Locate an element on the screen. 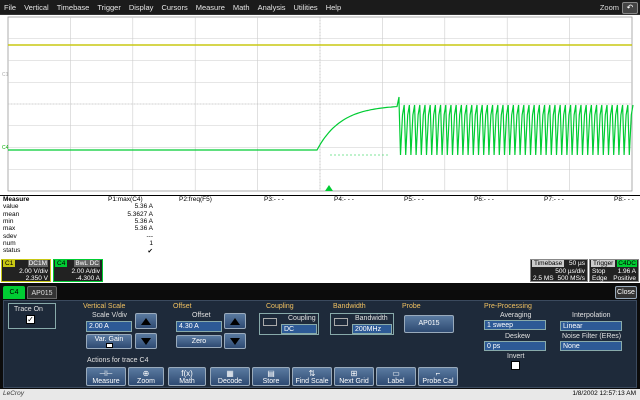 This screenshot has height=400, width=640. trace-on-checkbox: ✓ is located at coordinates (30, 319).